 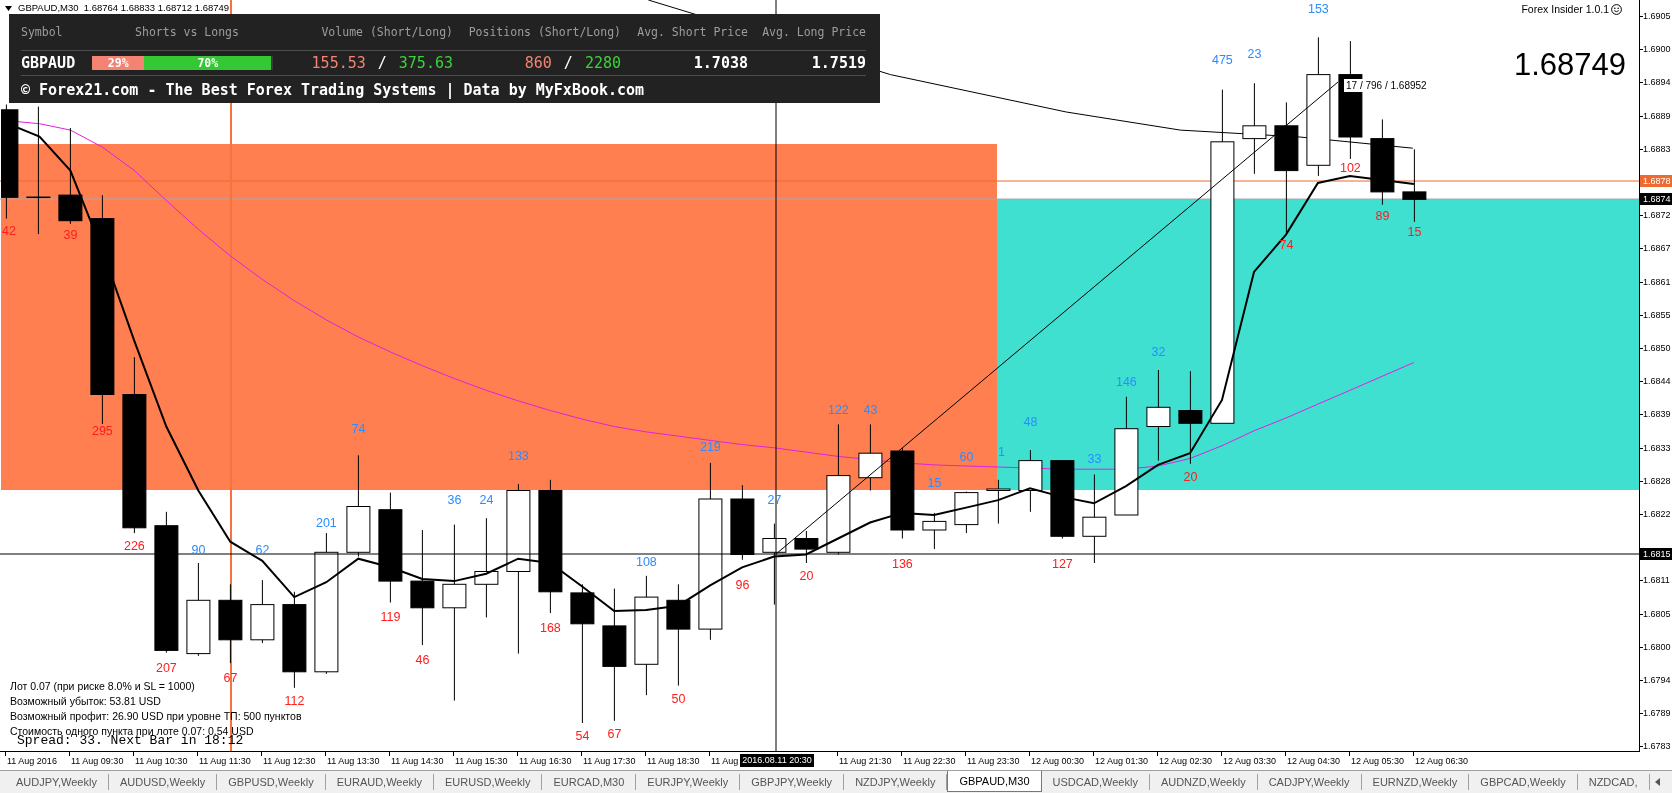 What do you see at coordinates (1126, 382) in the screenshot?
I see `candle-value-label: 146` at bounding box center [1126, 382].